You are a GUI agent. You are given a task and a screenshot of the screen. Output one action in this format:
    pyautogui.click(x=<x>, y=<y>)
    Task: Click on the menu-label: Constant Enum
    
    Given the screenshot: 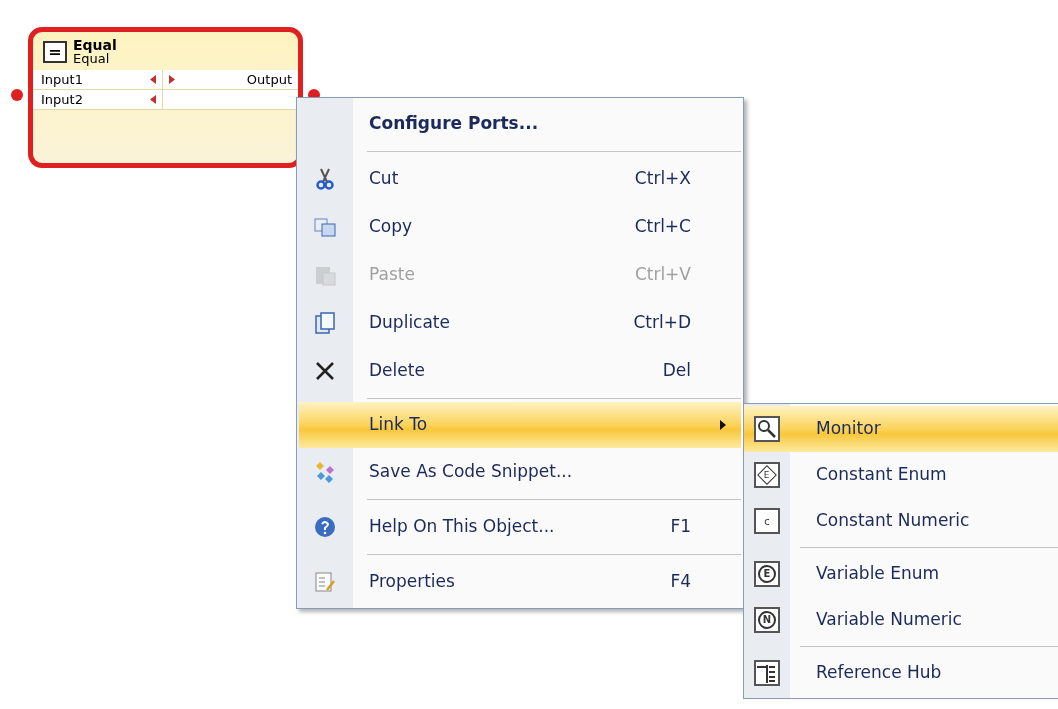 What is the action you would take?
    pyautogui.click(x=881, y=475)
    